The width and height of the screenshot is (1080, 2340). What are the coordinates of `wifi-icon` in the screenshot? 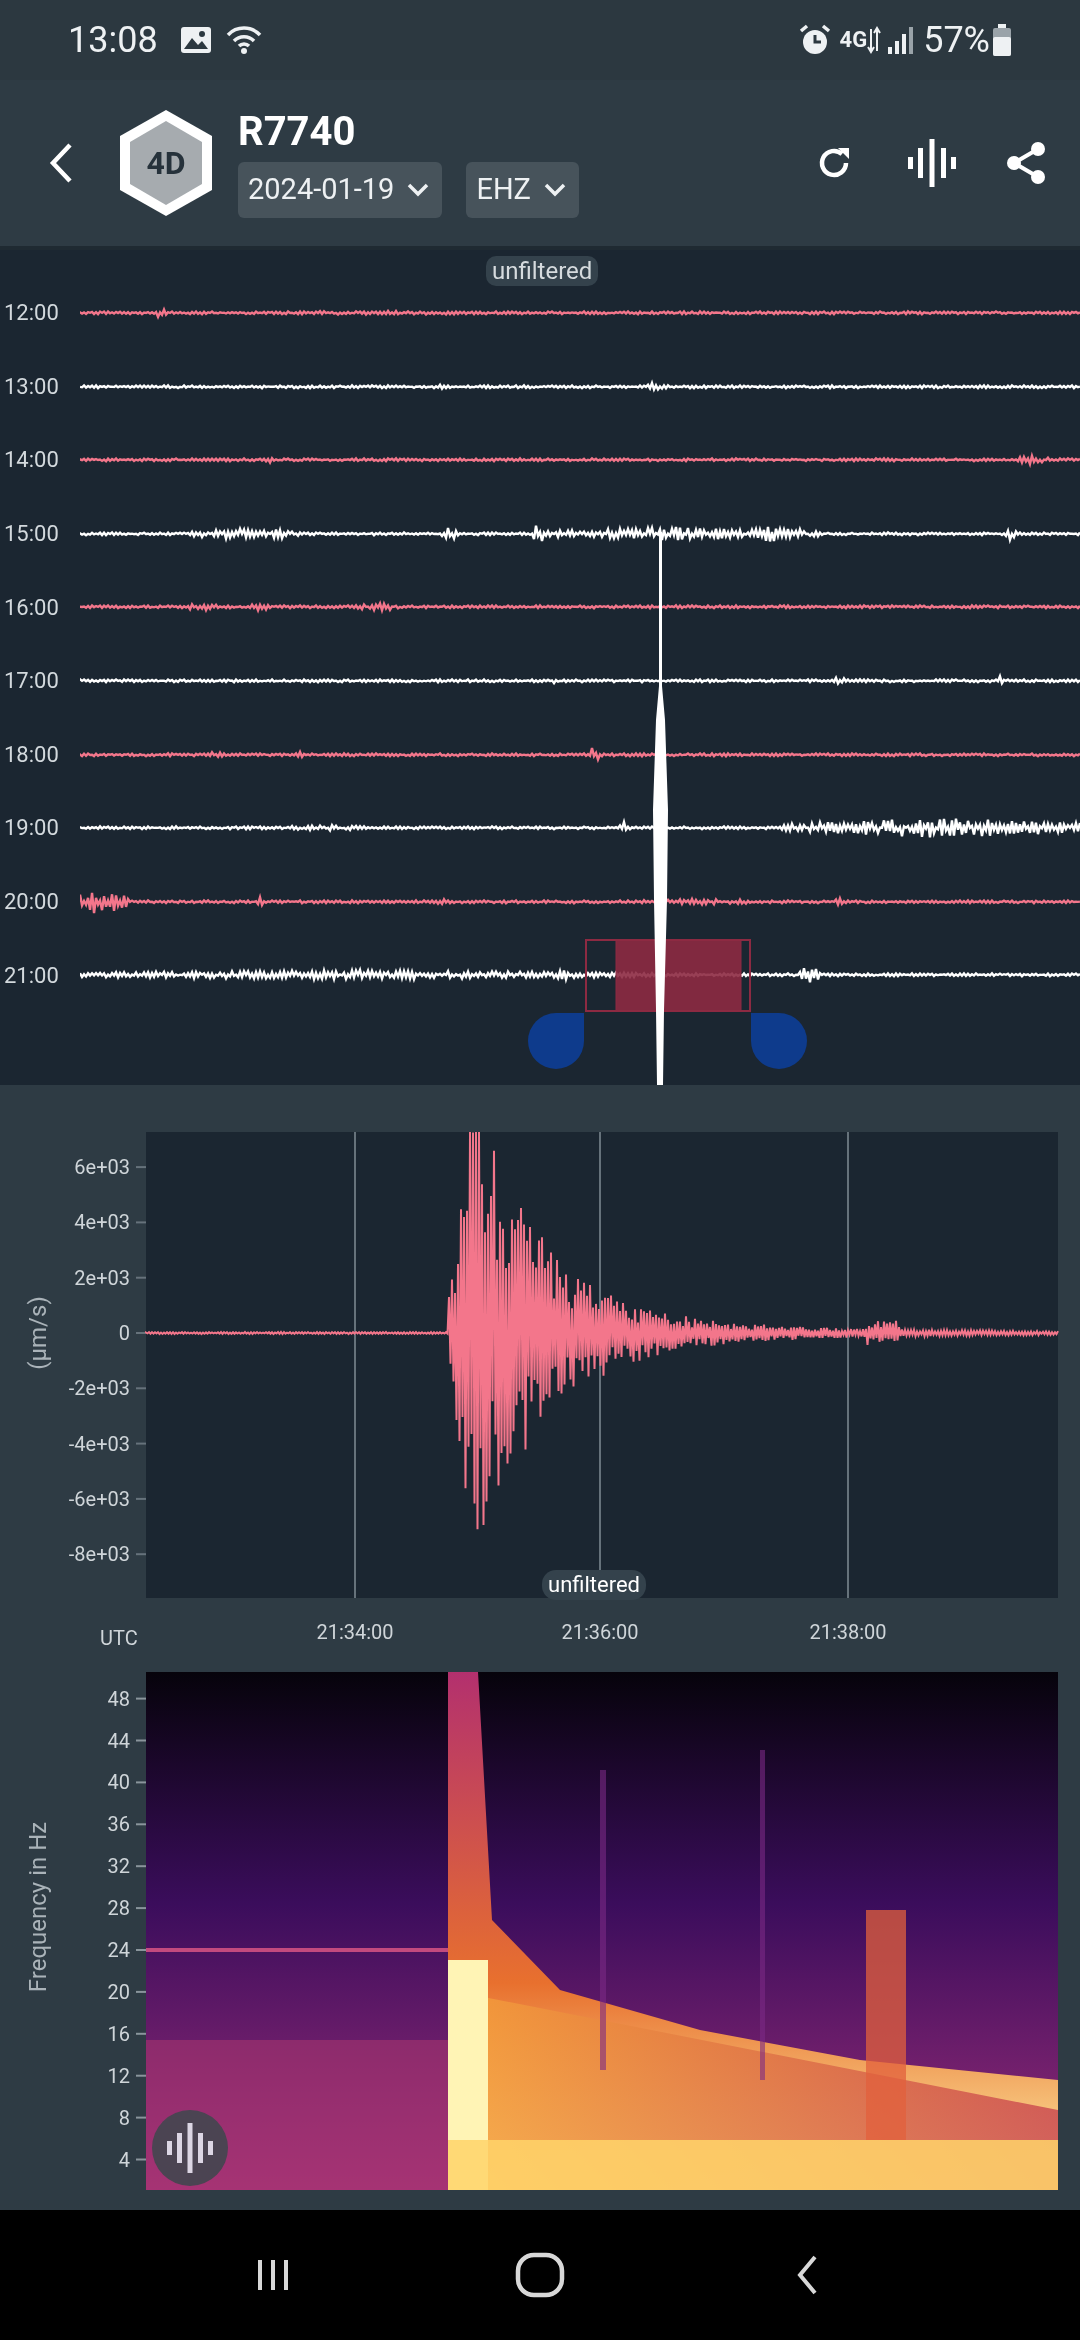 It's located at (243, 40).